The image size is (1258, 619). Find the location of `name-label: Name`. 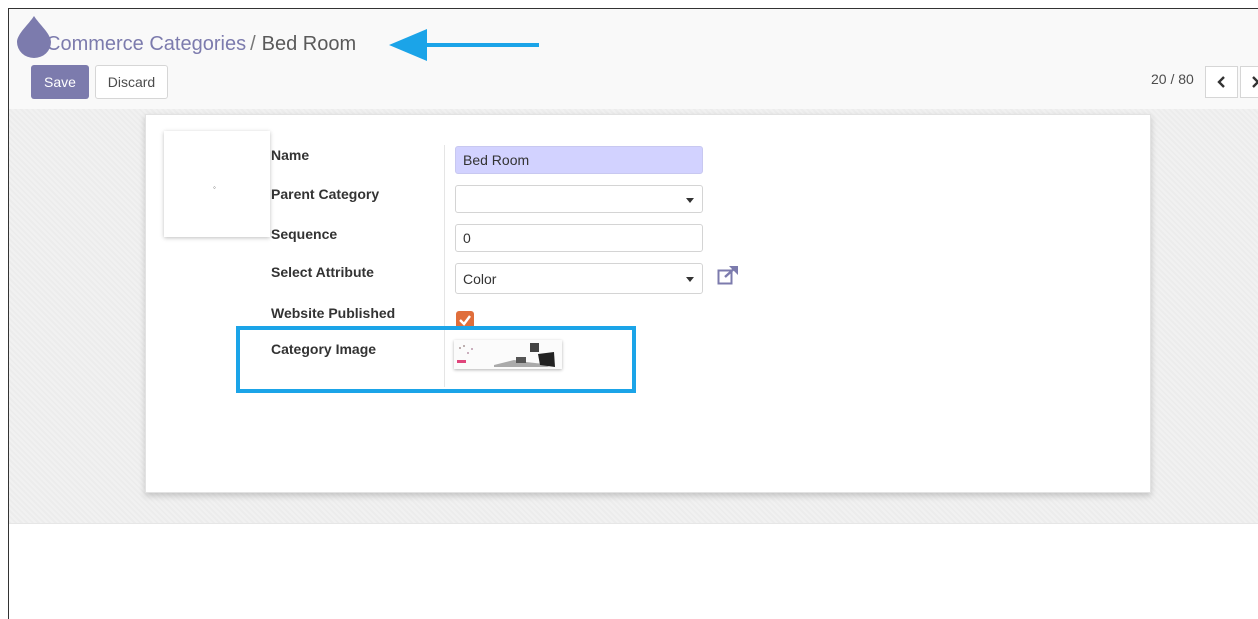

name-label: Name is located at coordinates (290, 155).